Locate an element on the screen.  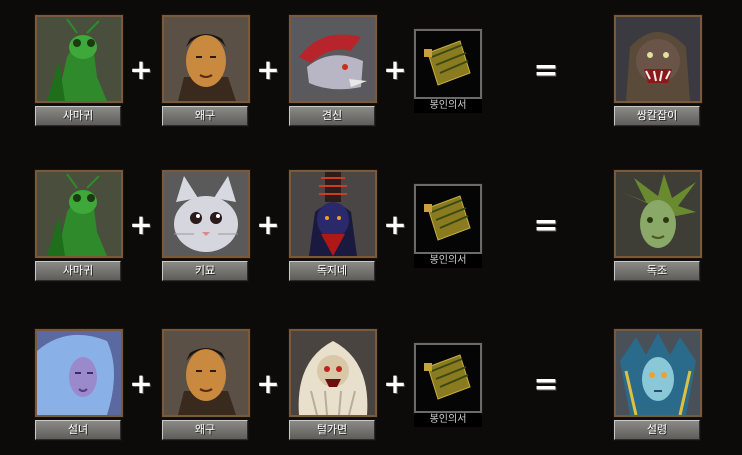
snow-spirit-portrait-icon is located at coordinates (658, 373).